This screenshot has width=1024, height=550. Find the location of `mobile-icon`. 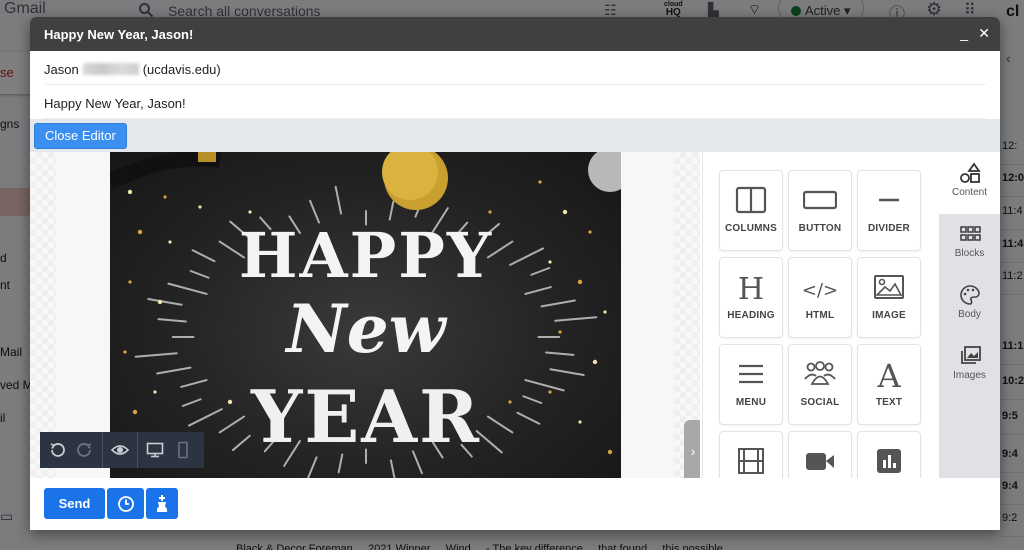

mobile-icon is located at coordinates (183, 450).